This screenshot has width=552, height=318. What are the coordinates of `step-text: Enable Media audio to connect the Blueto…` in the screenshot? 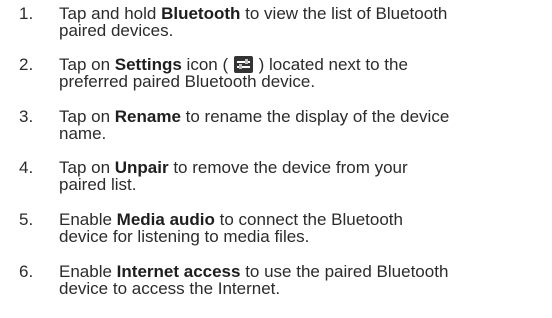 It's located at (231, 228).